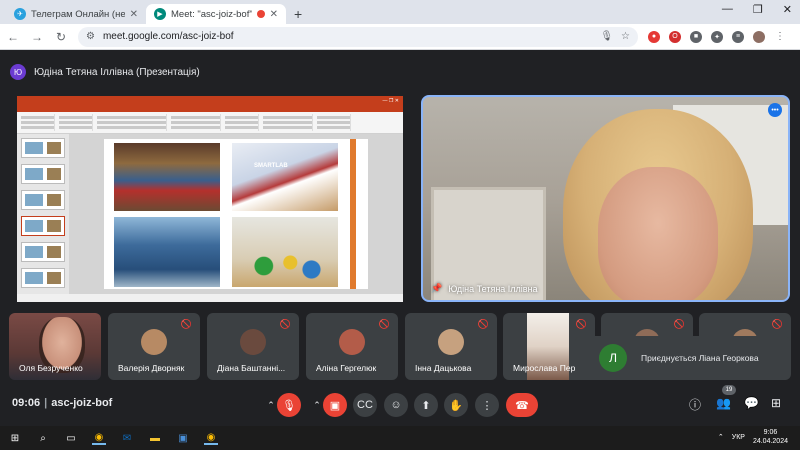 The height and width of the screenshot is (450, 800). What do you see at coordinates (675, 36) in the screenshot?
I see `opera-extension-icon: O` at bounding box center [675, 36].